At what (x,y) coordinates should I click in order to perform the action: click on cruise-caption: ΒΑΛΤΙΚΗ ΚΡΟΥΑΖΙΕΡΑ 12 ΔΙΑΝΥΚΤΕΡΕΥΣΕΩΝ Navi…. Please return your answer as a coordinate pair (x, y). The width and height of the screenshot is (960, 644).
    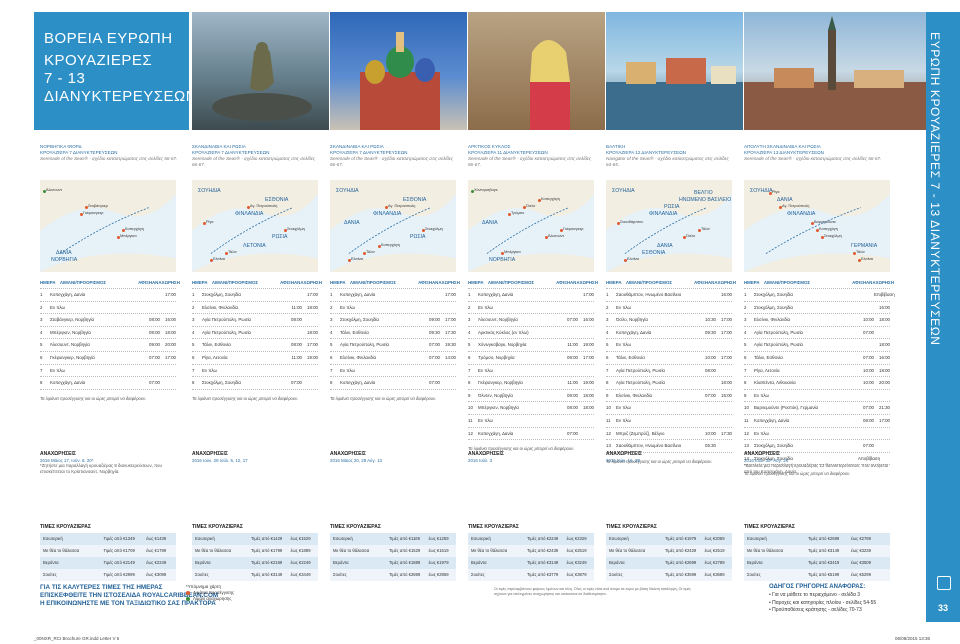
    Looking at the image, I should click on (671, 156).